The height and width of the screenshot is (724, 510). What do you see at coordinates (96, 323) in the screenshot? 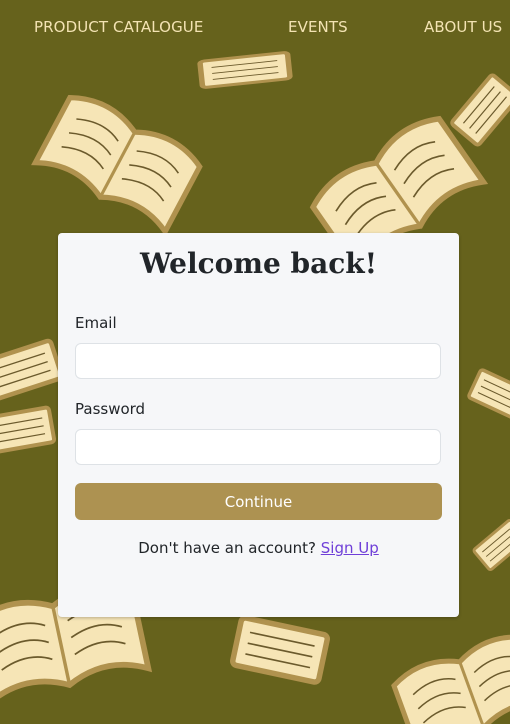
I see `email-label: Email` at bounding box center [96, 323].